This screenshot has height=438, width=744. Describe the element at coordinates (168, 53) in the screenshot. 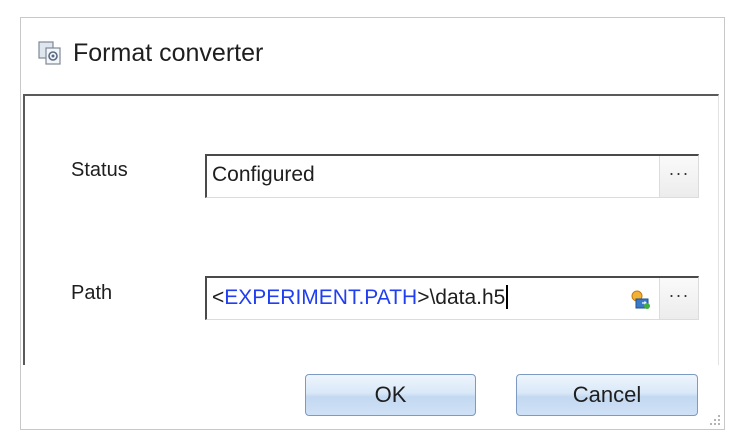

I see `dialog-title: Format converter` at that location.